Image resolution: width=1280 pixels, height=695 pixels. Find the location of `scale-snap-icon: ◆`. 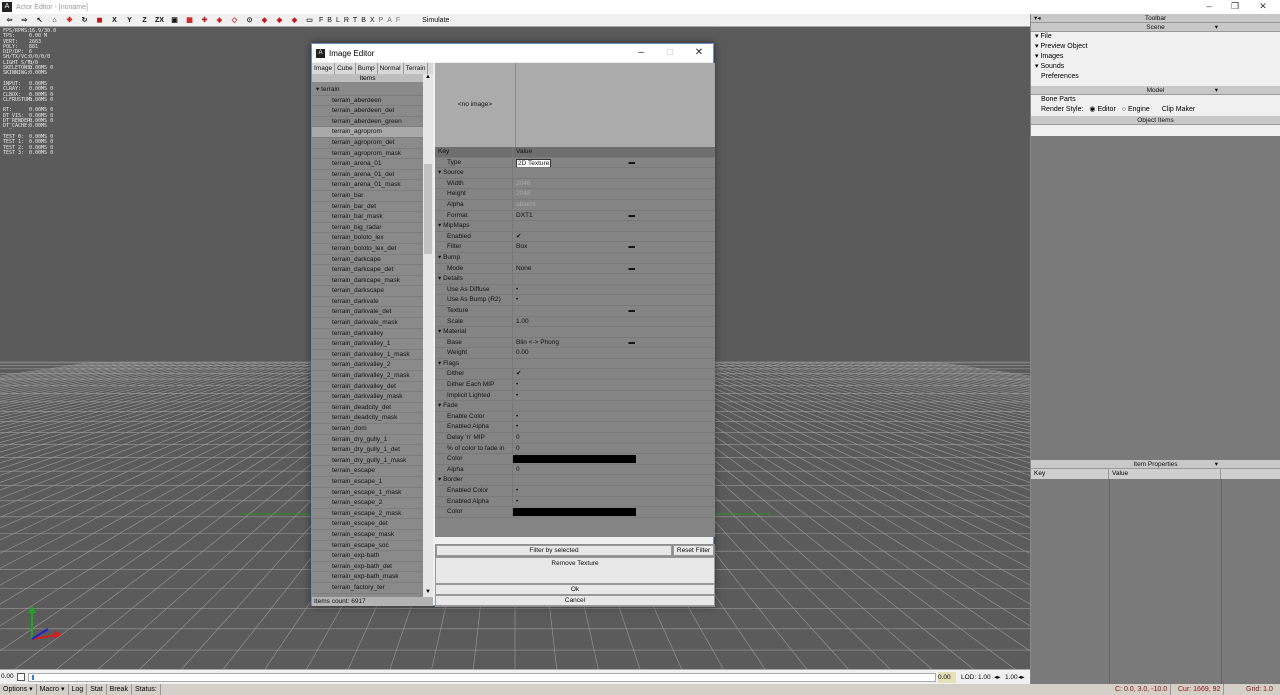

scale-snap-icon: ◆ is located at coordinates (294, 20).